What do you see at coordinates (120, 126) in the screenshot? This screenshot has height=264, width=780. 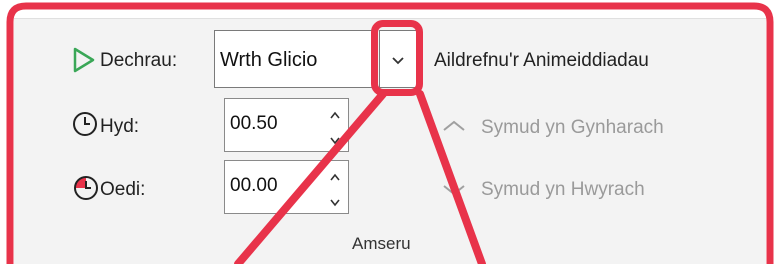 I see `duration-label: Hyd:` at bounding box center [120, 126].